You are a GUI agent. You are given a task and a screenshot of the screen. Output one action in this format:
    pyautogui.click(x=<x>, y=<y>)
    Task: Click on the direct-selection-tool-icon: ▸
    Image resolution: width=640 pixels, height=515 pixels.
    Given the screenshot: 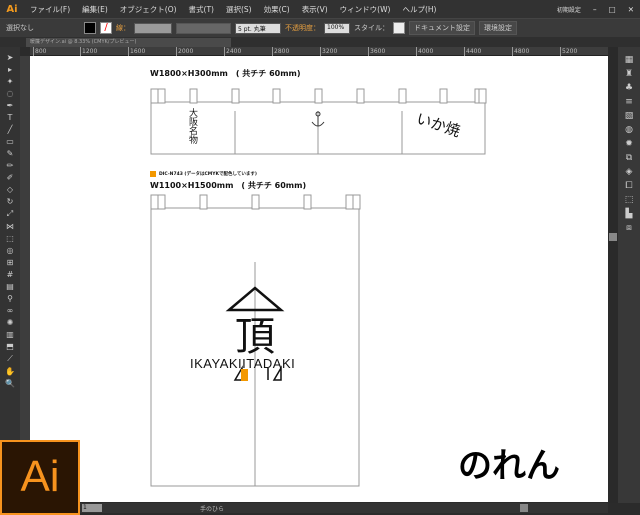 What is the action you would take?
    pyautogui.click(x=10, y=69)
    